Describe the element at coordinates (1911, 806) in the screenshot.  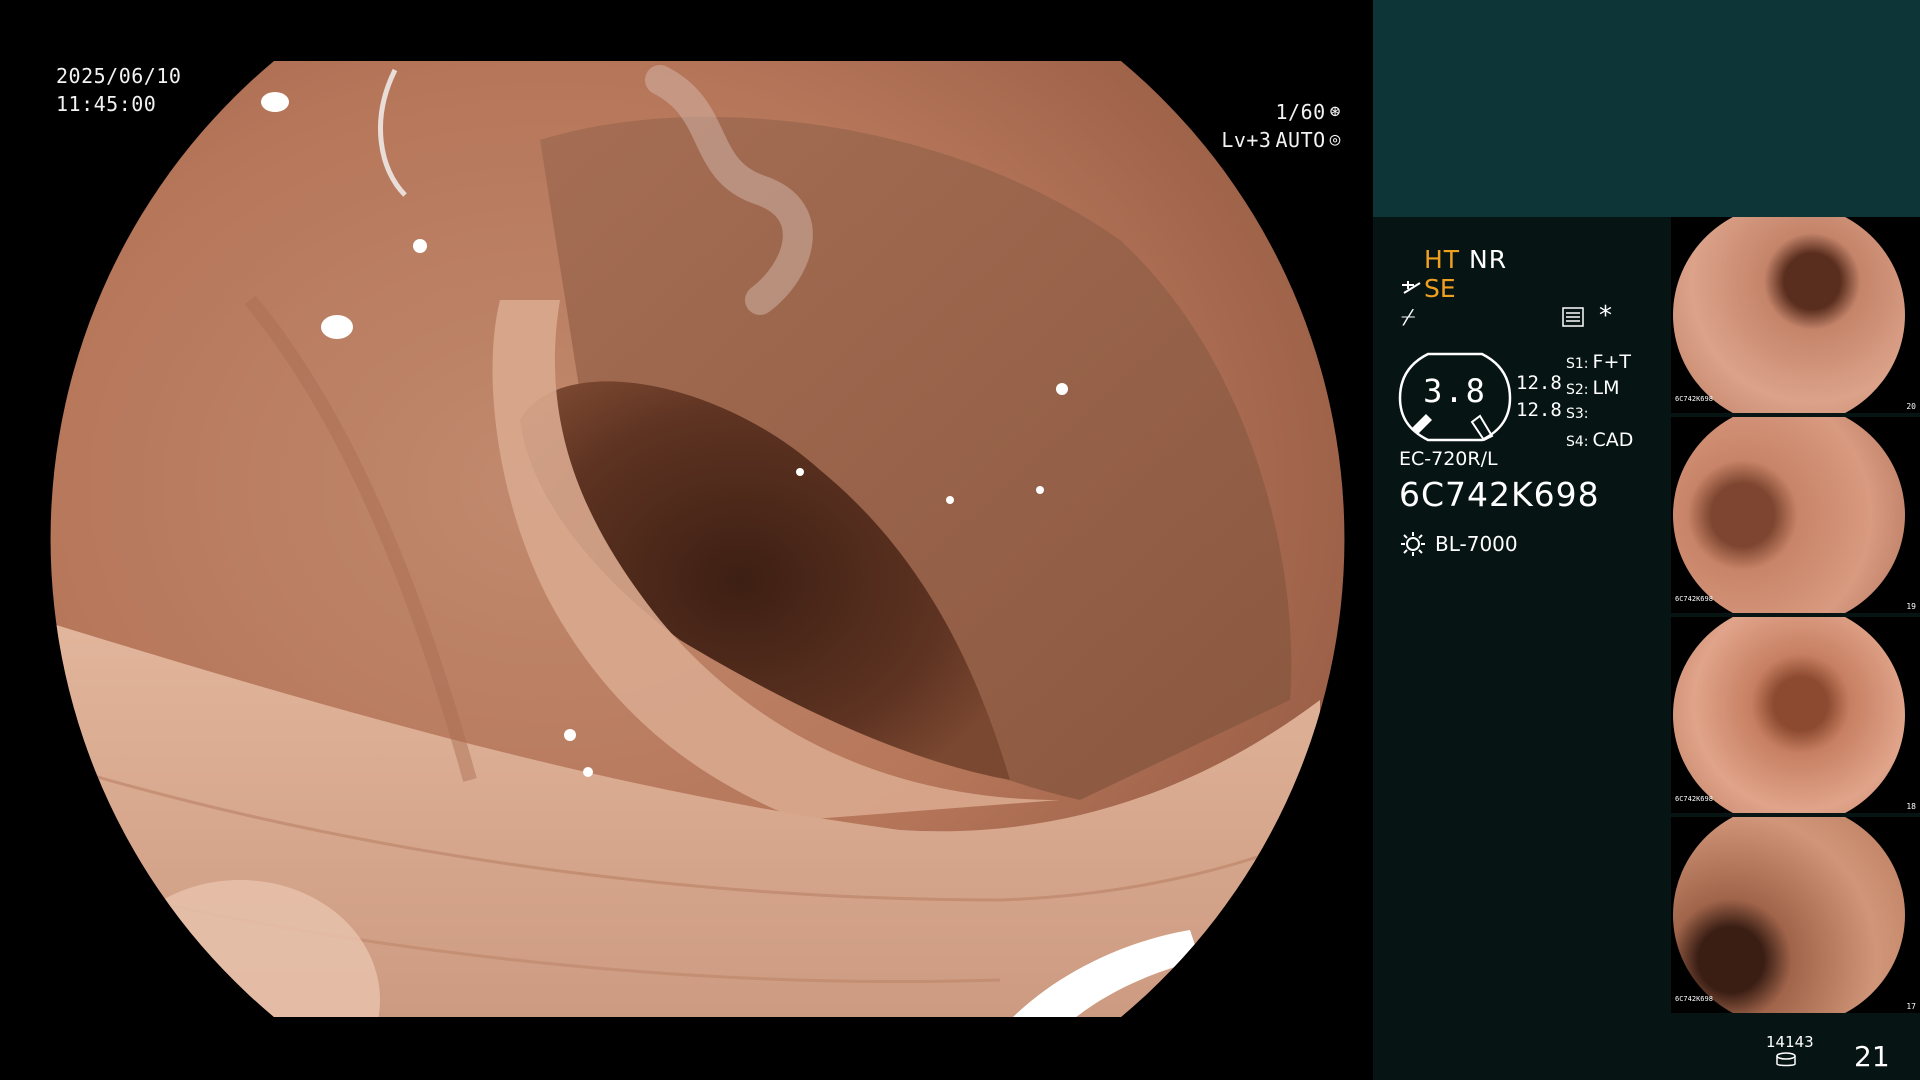
I see `thumbnail-index: 18` at that location.